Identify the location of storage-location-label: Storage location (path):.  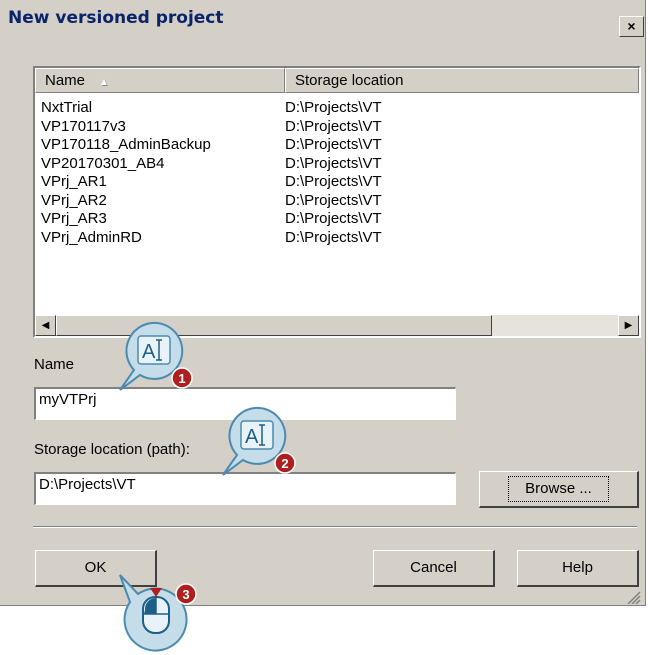
(112, 449).